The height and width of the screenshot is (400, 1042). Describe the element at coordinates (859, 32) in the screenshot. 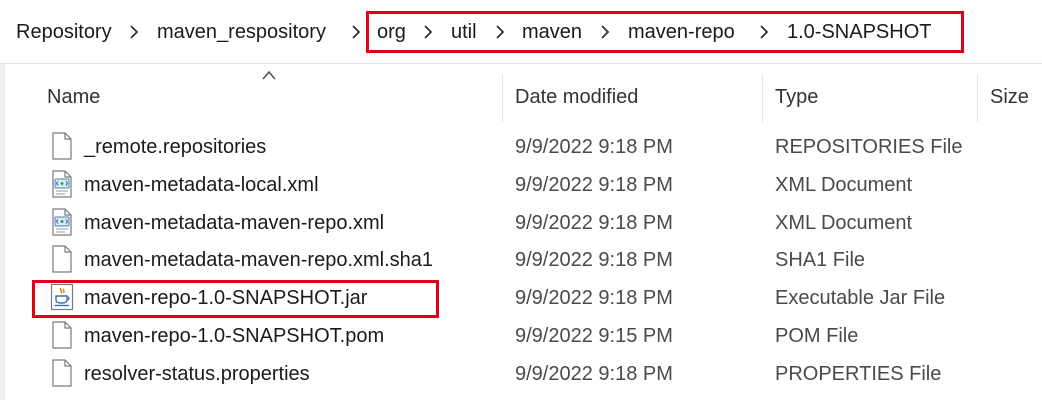

I see `breadcrumb-1-0-snapshot: 1.0-SNAPSHOT` at that location.